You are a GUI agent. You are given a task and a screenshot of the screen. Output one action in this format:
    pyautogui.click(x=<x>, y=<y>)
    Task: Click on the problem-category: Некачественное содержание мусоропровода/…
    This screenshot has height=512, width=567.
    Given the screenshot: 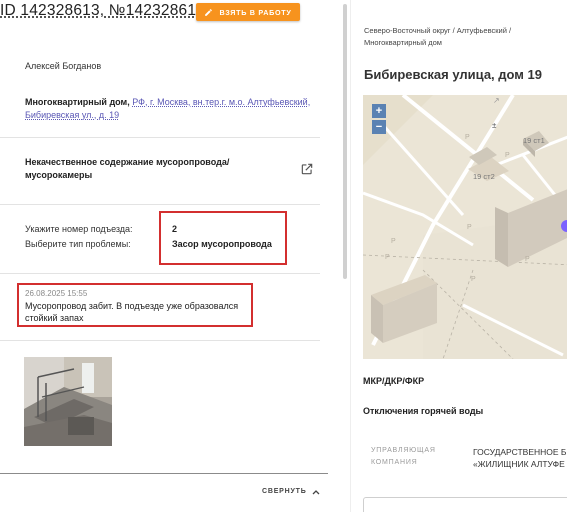 What is the action you would take?
    pyautogui.click(x=127, y=168)
    